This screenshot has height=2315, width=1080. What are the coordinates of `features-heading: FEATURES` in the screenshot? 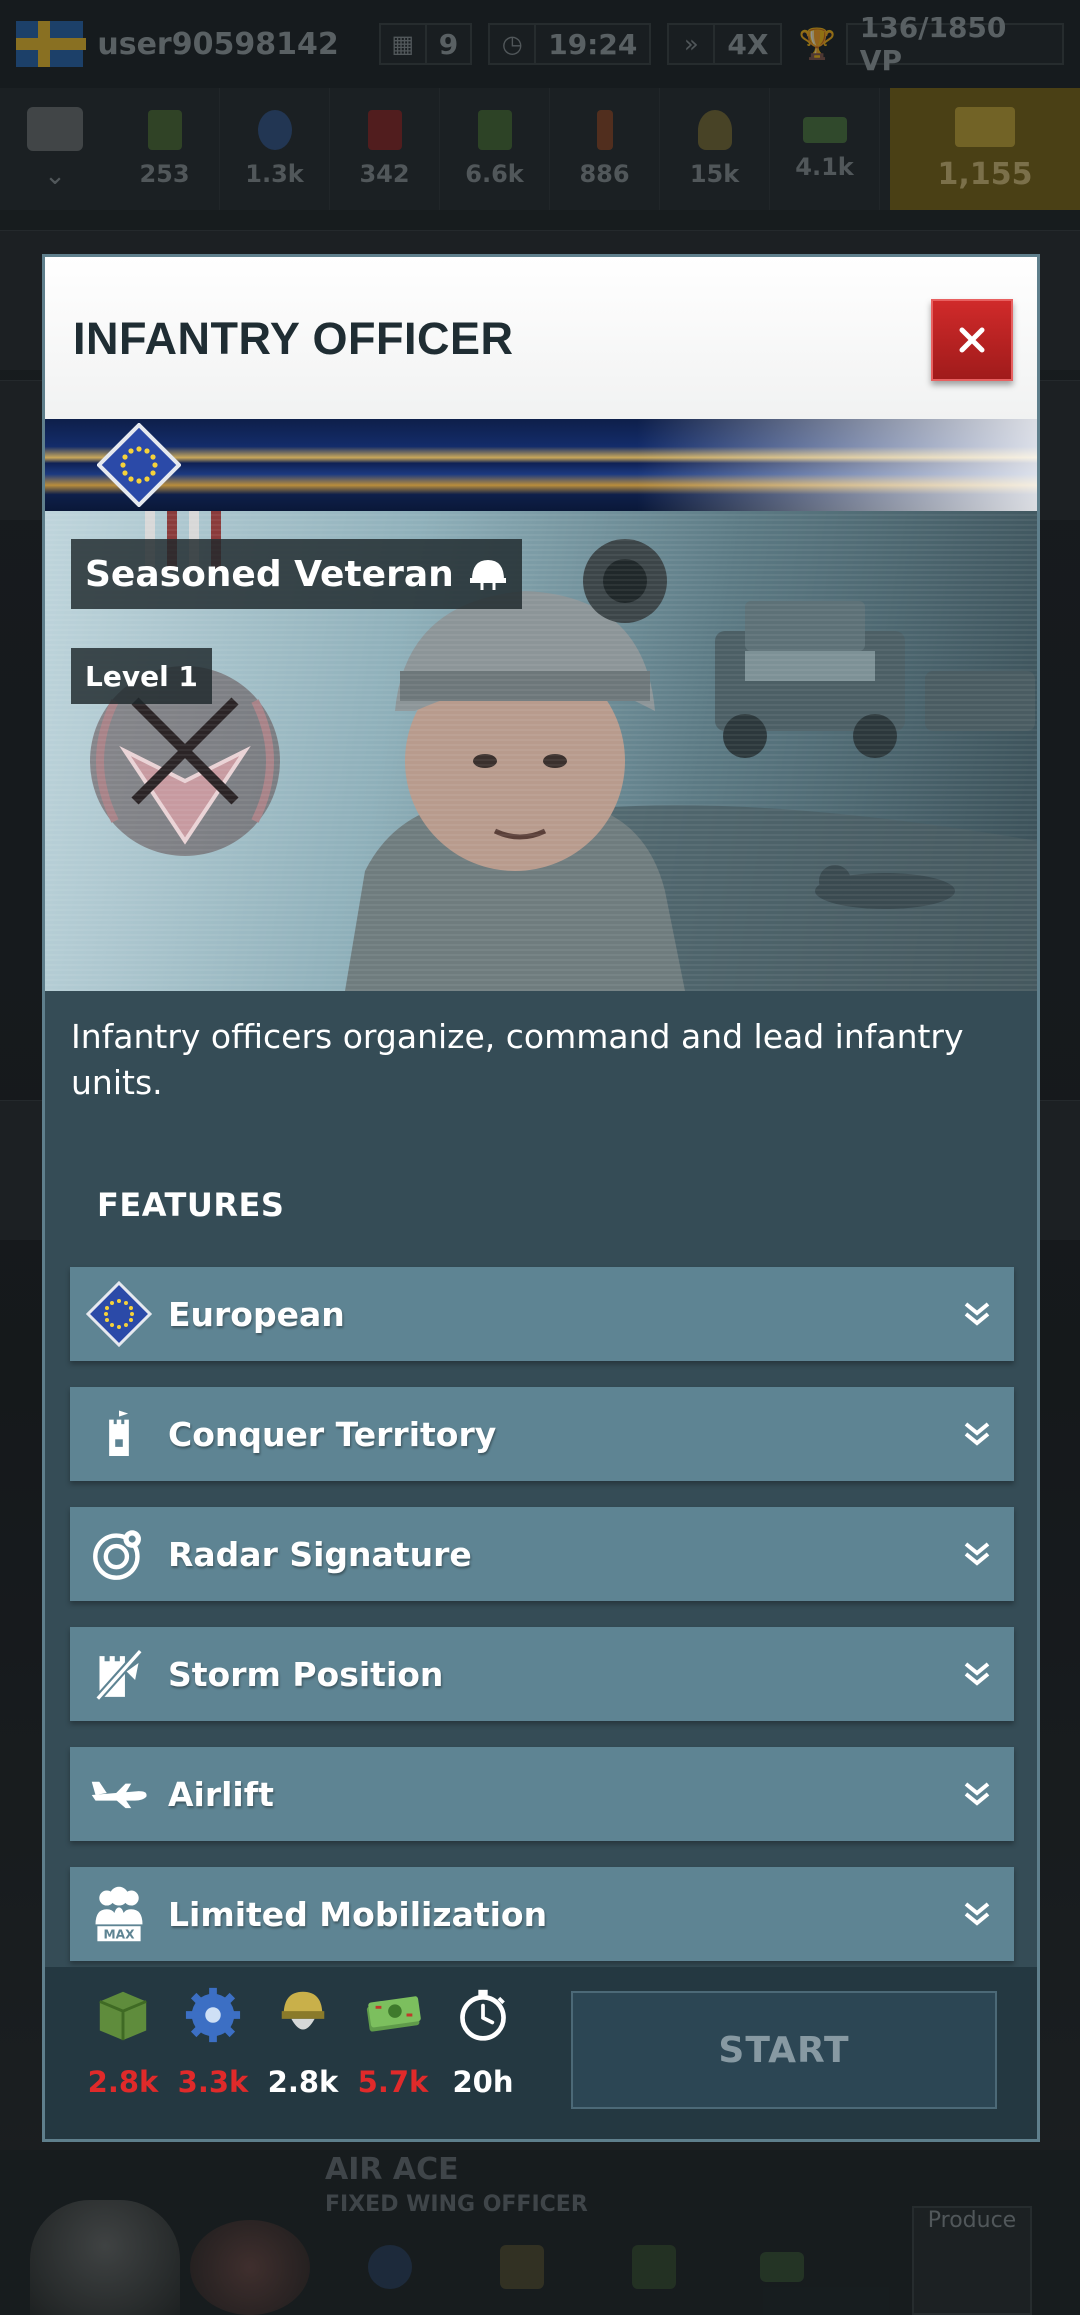 It's located at (191, 1205).